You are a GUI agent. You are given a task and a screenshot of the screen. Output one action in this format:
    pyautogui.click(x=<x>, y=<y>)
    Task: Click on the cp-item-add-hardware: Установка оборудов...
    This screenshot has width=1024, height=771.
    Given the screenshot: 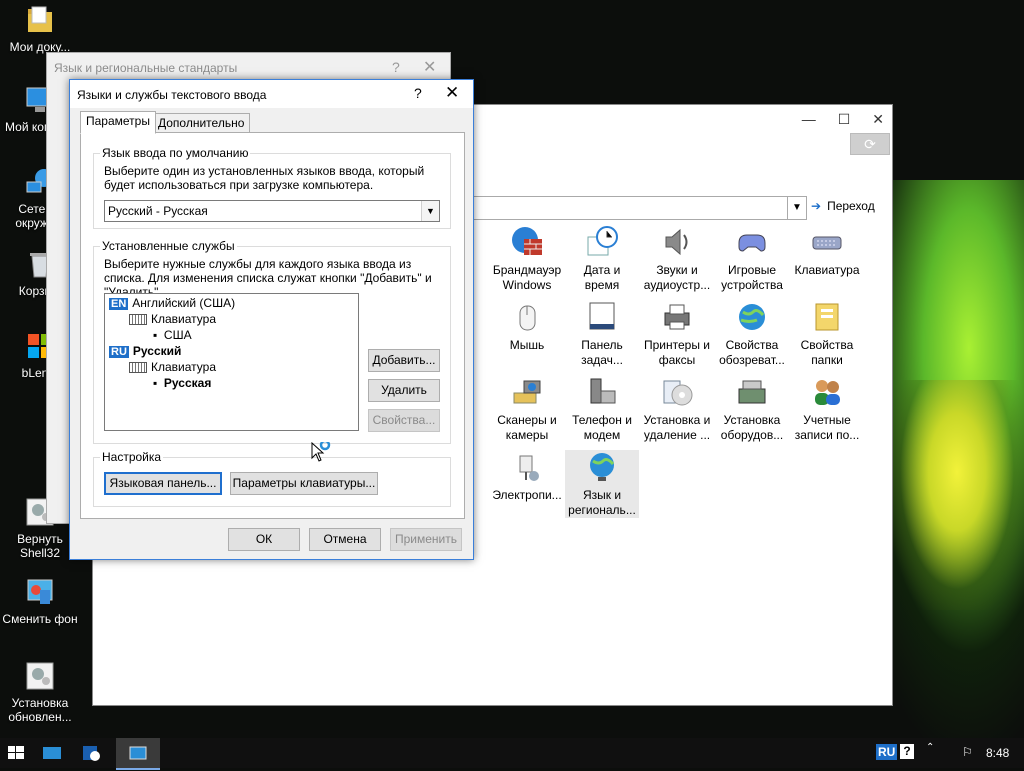 What is the action you would take?
    pyautogui.click(x=752, y=409)
    